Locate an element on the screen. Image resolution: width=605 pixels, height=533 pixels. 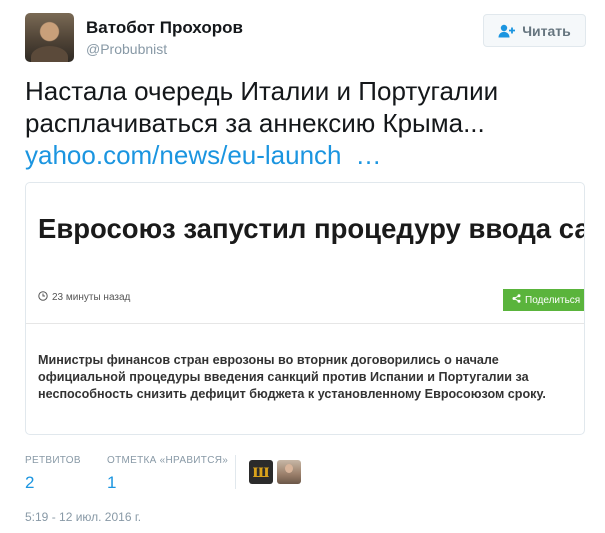
share-button: Поделиться is located at coordinates (543, 300).